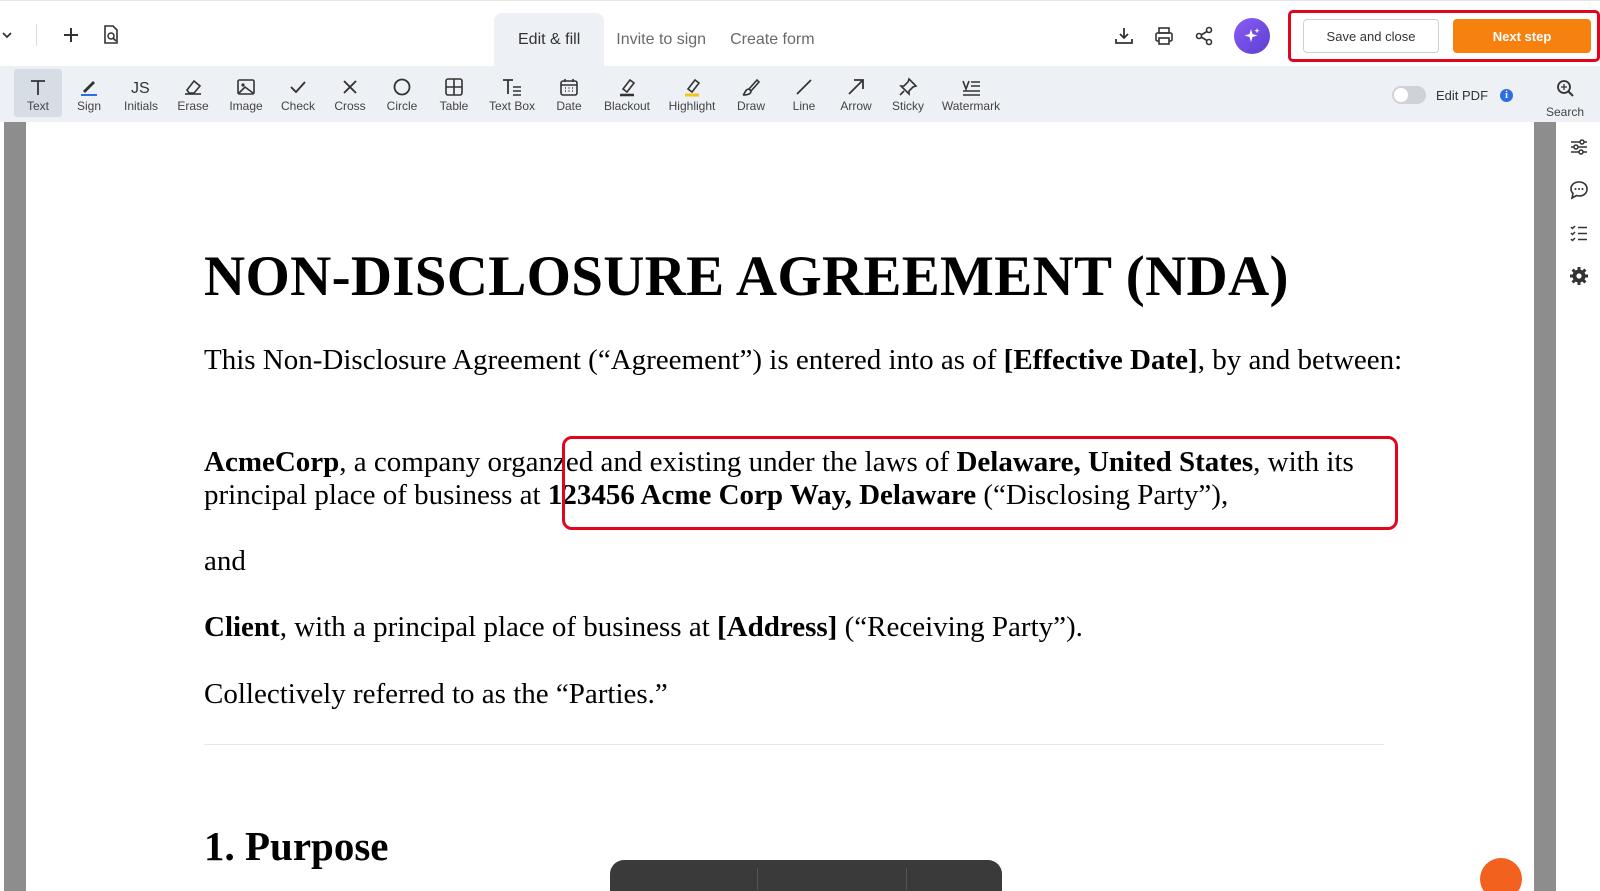 The width and height of the screenshot is (1600, 891). I want to click on svg-text: JS, so click(140, 88).